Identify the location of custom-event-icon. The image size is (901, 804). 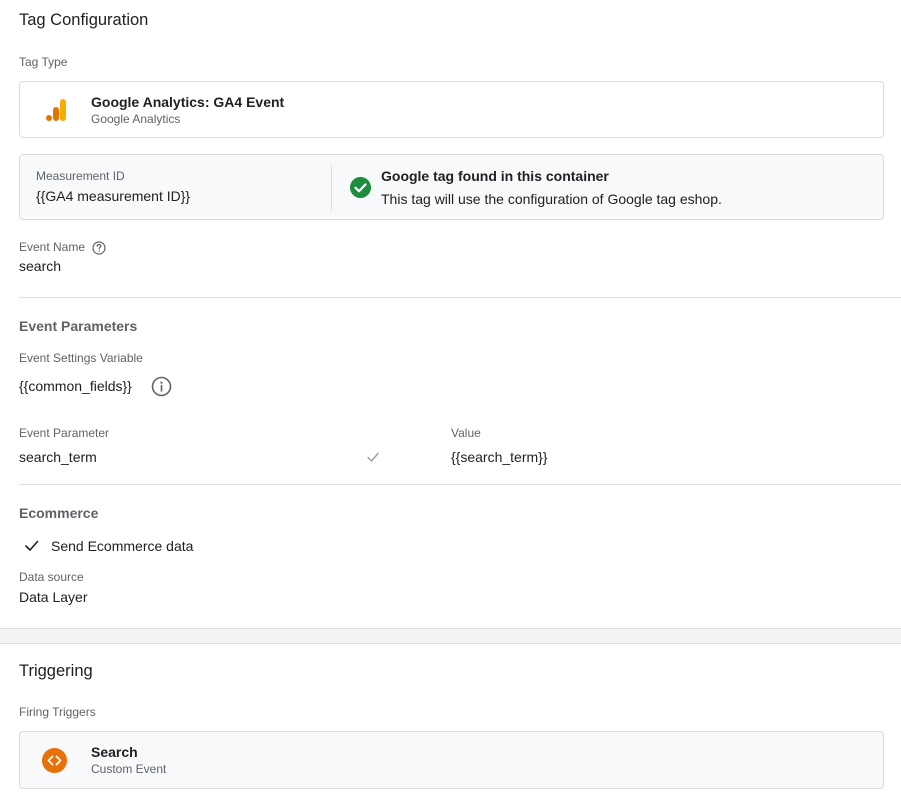
(54, 760).